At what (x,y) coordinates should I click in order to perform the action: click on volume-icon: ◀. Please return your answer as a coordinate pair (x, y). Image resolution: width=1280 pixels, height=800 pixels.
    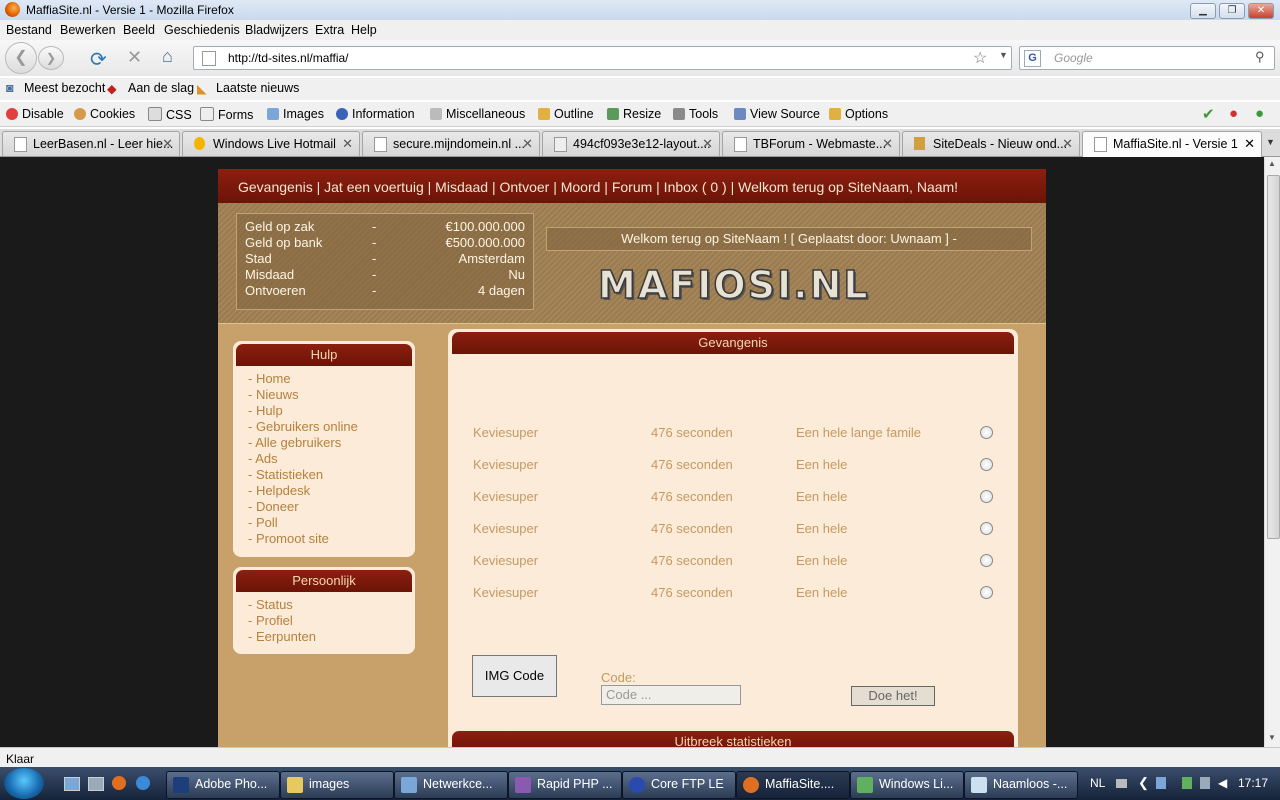
    Looking at the image, I should click on (1222, 783).